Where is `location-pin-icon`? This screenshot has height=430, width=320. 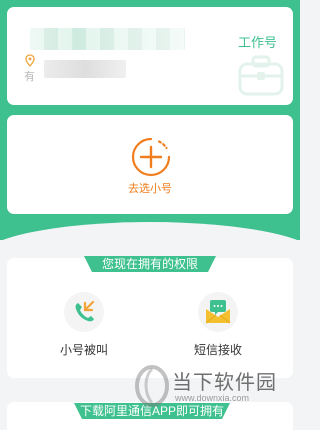 location-pin-icon is located at coordinates (30, 60).